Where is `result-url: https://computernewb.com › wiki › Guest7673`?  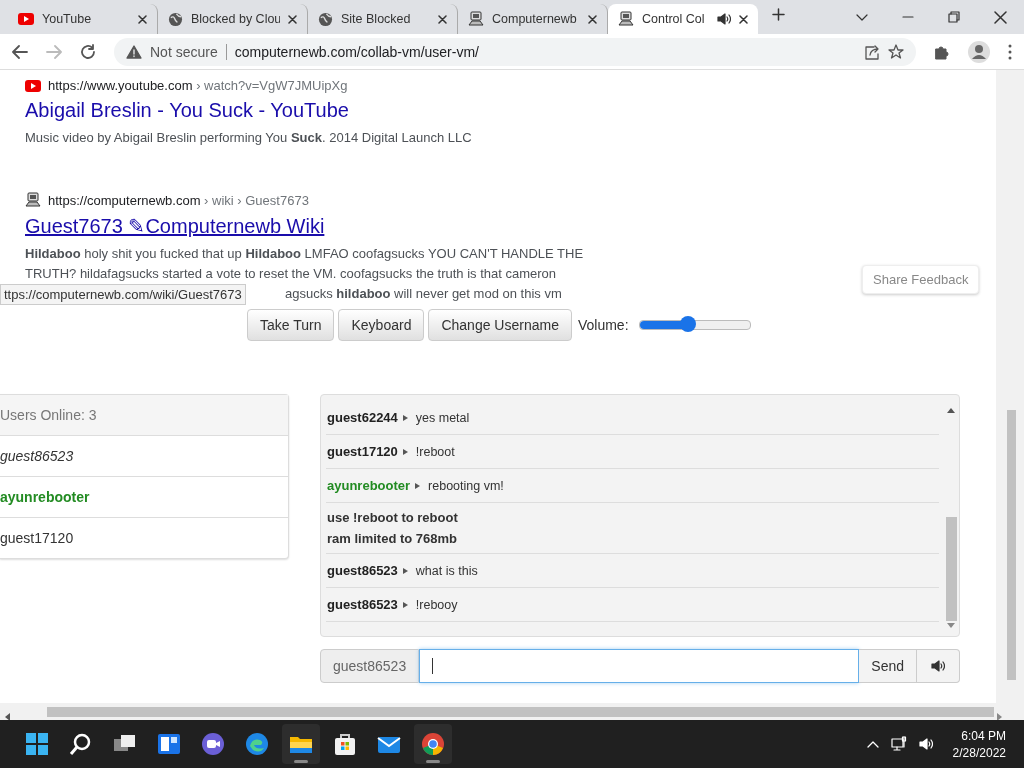
result-url: https://computernewb.com › wiki › Guest7673 is located at coordinates (178, 200).